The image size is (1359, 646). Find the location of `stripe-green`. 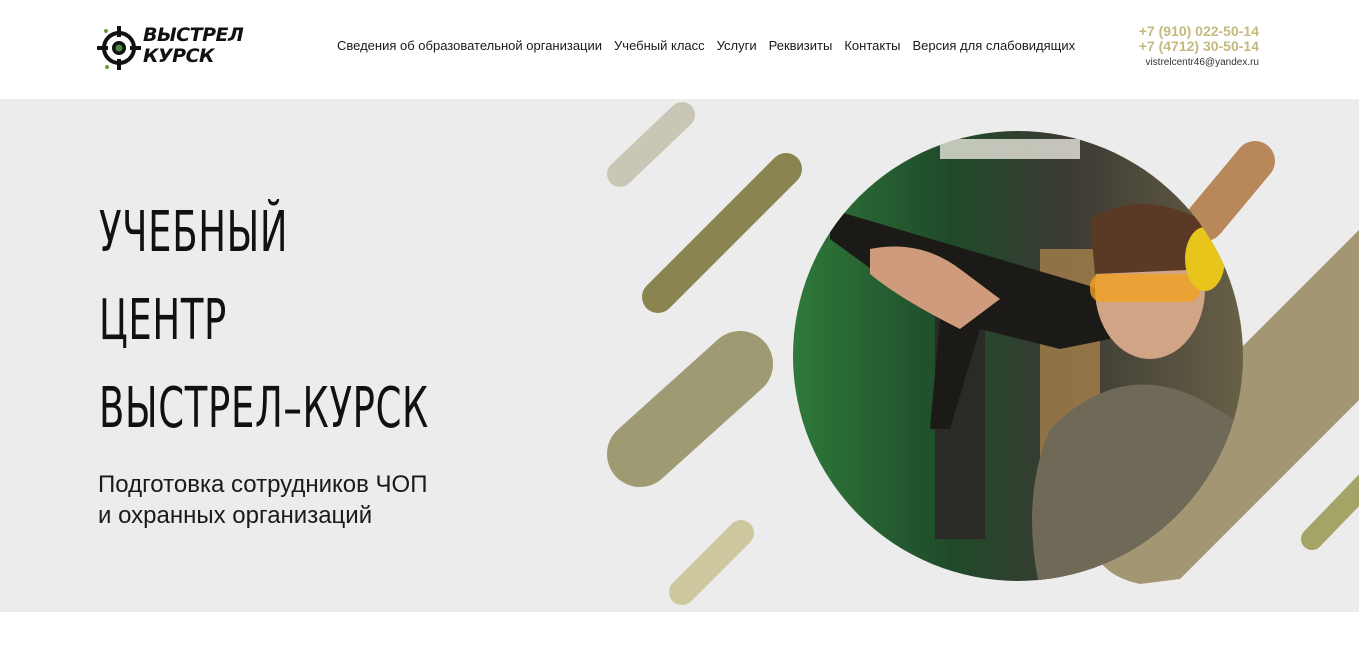

stripe-green is located at coordinates (1330, 512).